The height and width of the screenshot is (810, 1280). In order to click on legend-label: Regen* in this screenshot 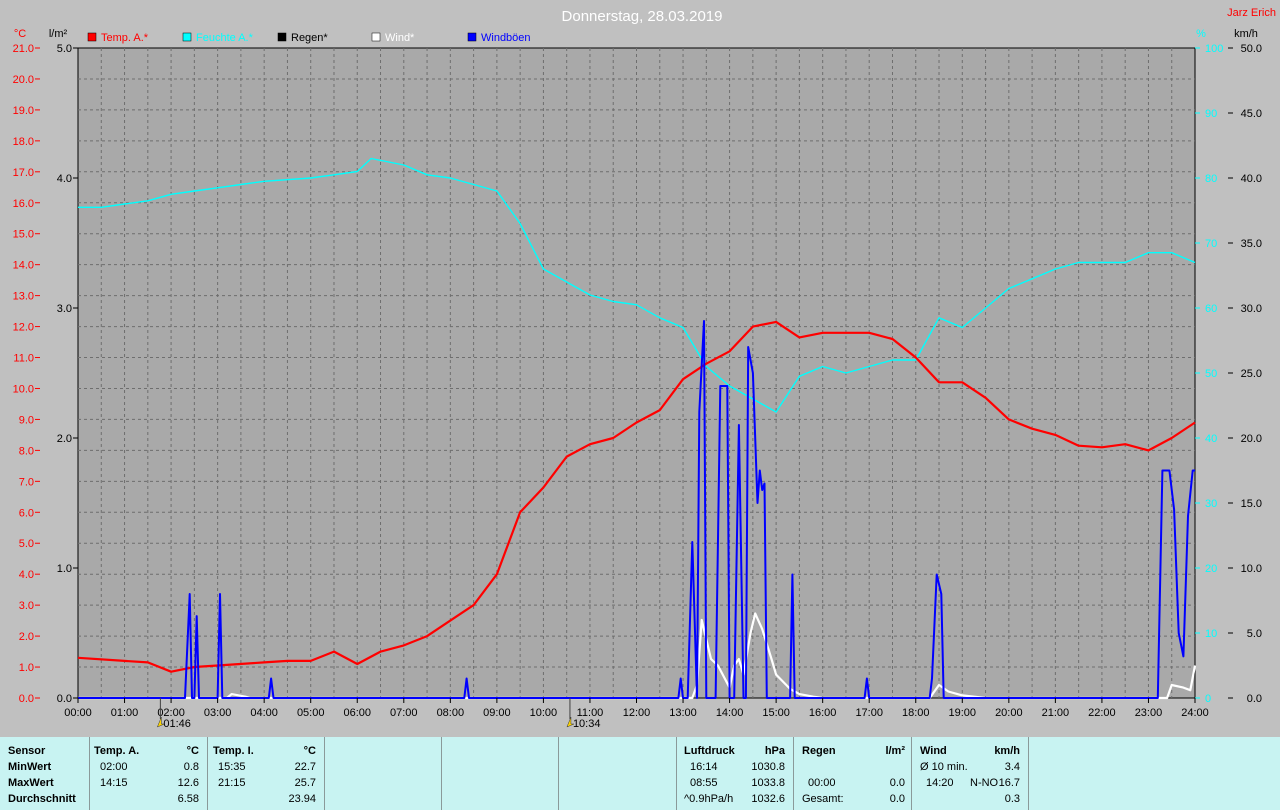, I will do `click(309, 38)`.